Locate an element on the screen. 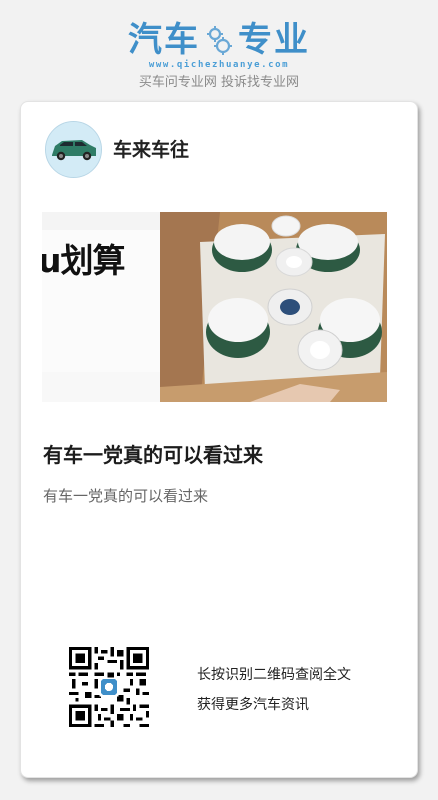 This screenshot has width=438, height=800. author-avatar is located at coordinates (73, 149).